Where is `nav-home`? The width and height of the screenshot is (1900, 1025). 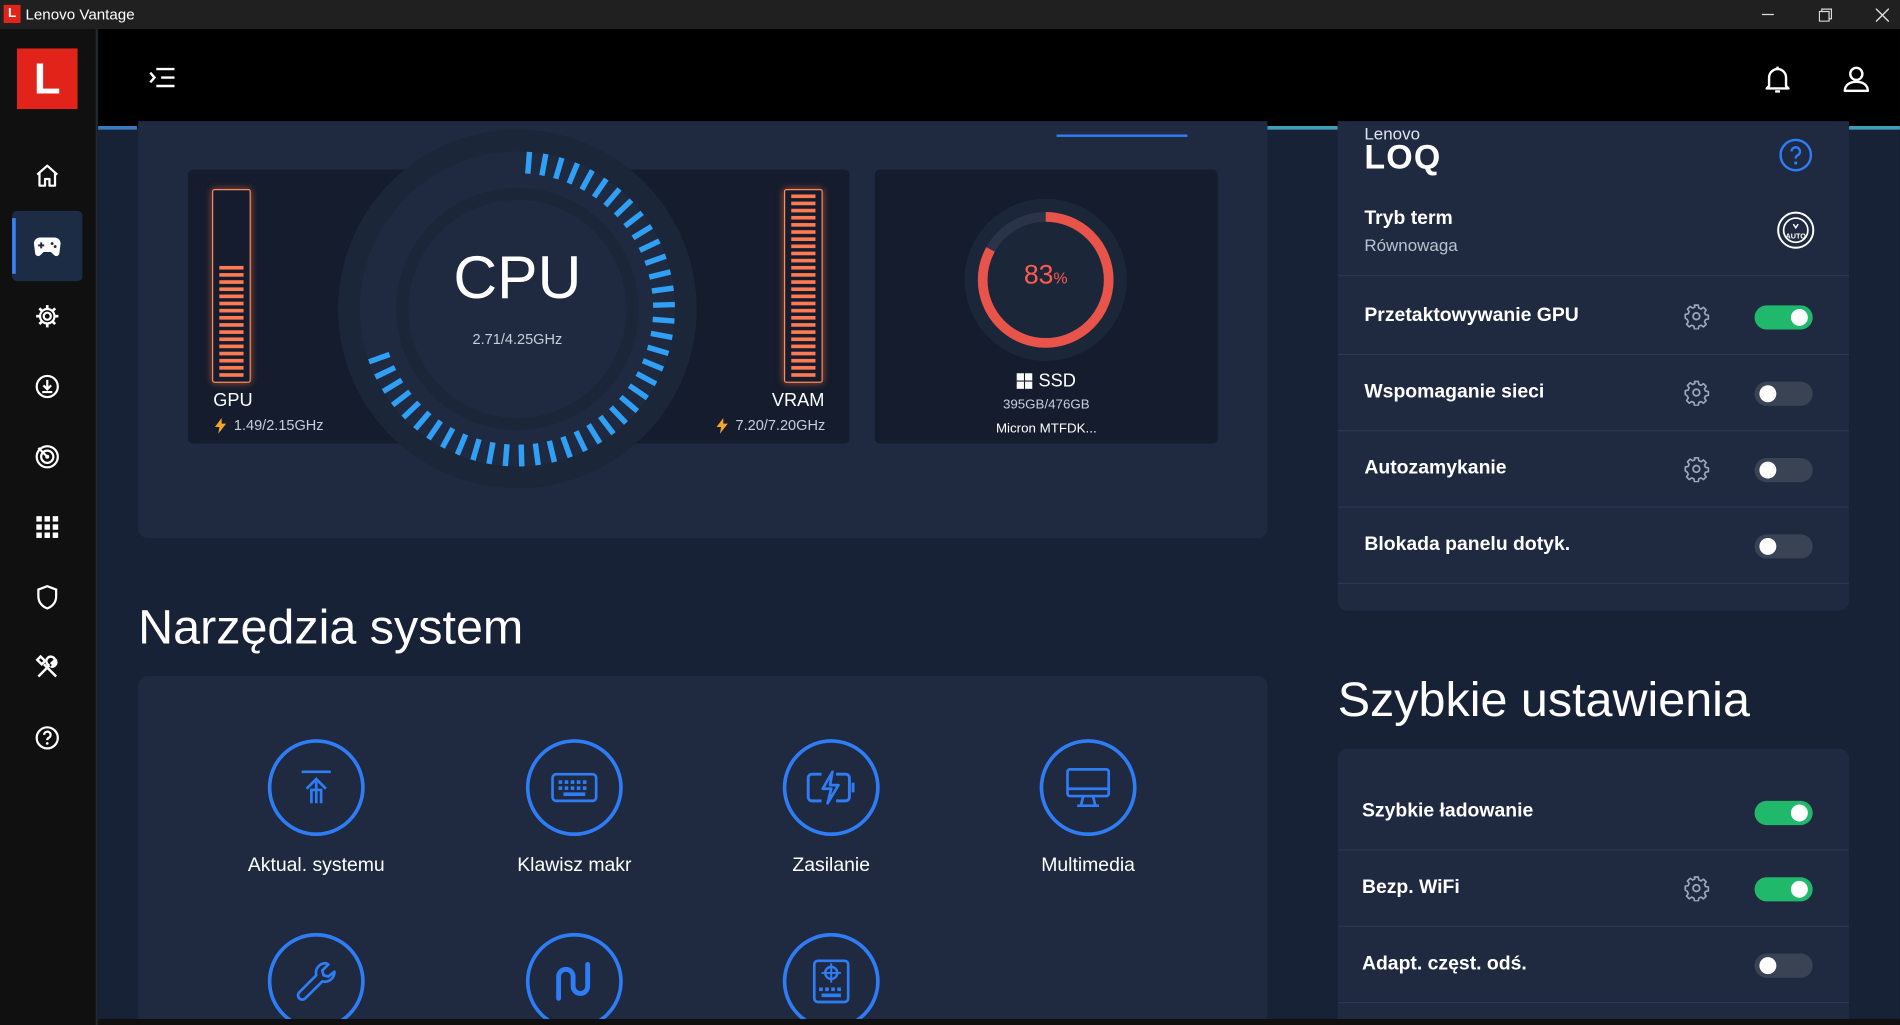 nav-home is located at coordinates (47, 176).